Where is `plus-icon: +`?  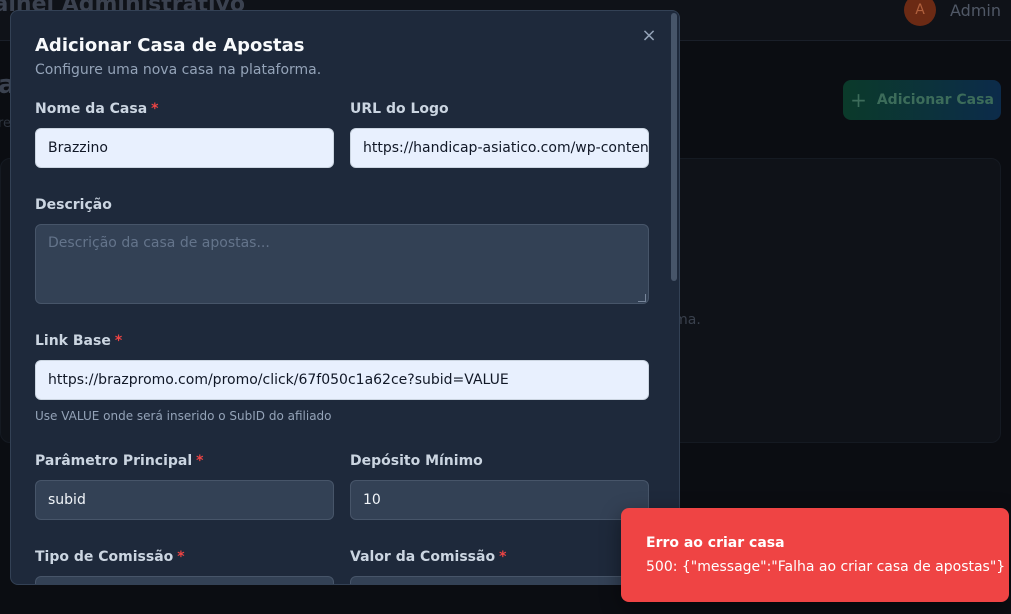
plus-icon: + is located at coordinates (858, 100).